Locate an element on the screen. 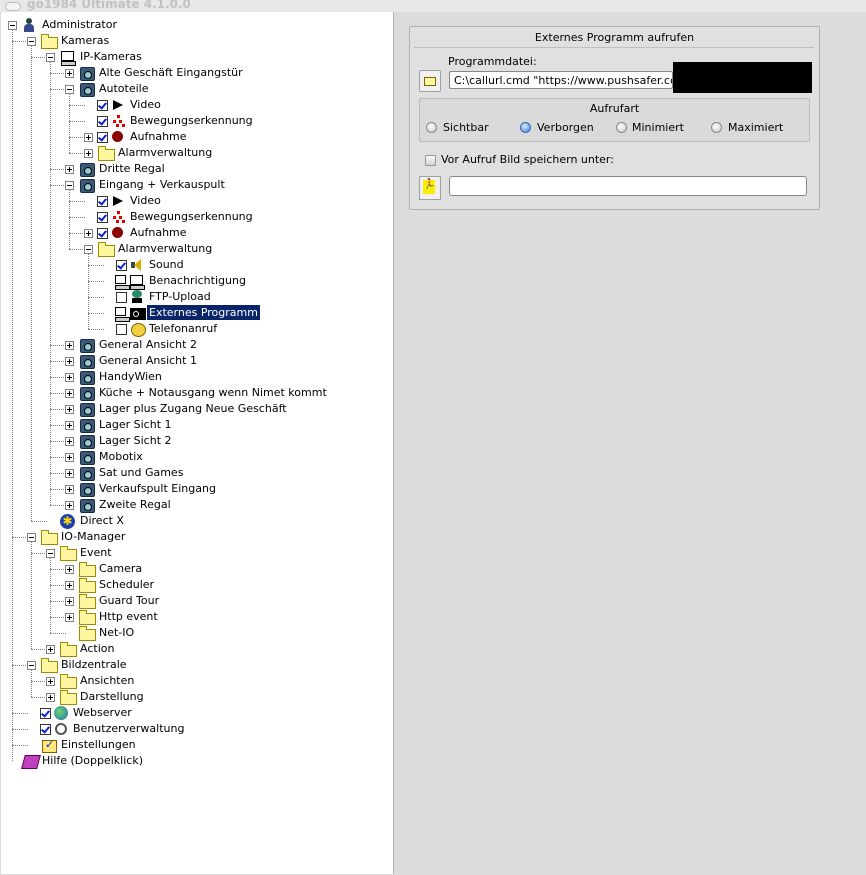 This screenshot has height=875, width=866. tree-item: IP-Kameras is located at coordinates (196, 57).